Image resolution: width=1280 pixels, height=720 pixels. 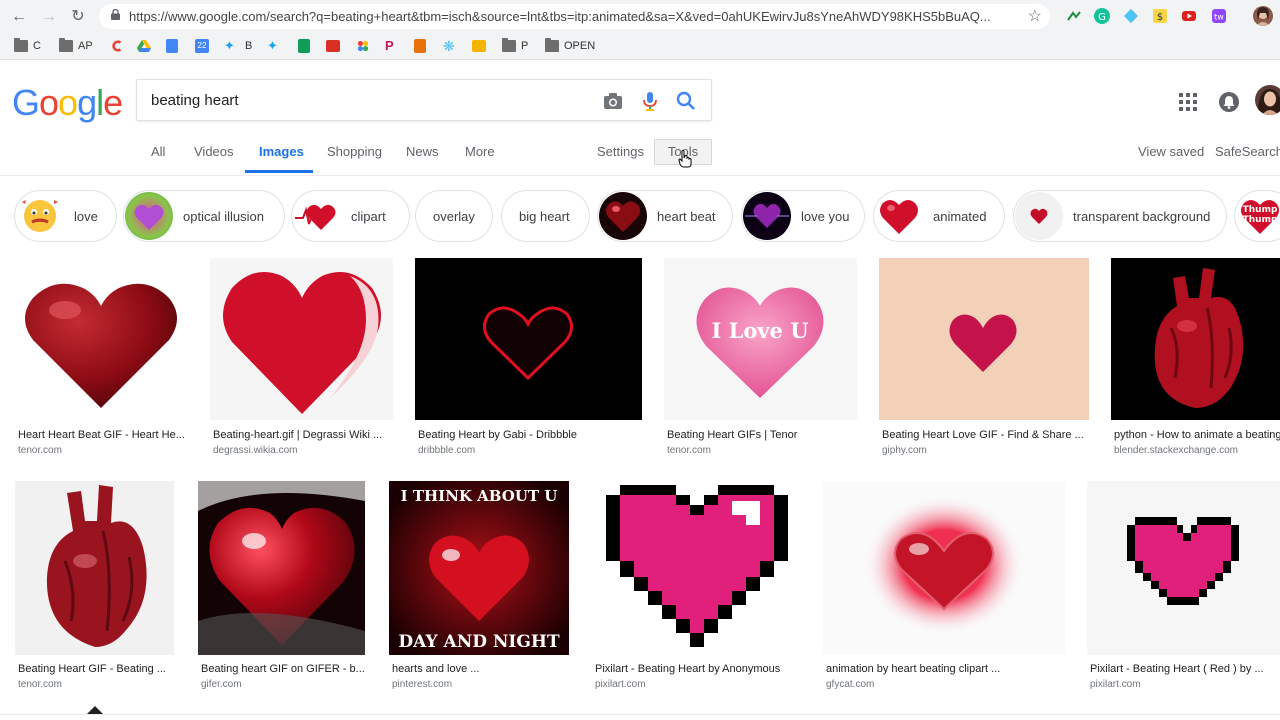 I want to click on optical-illusion-thumbnail, so click(x=149, y=216).